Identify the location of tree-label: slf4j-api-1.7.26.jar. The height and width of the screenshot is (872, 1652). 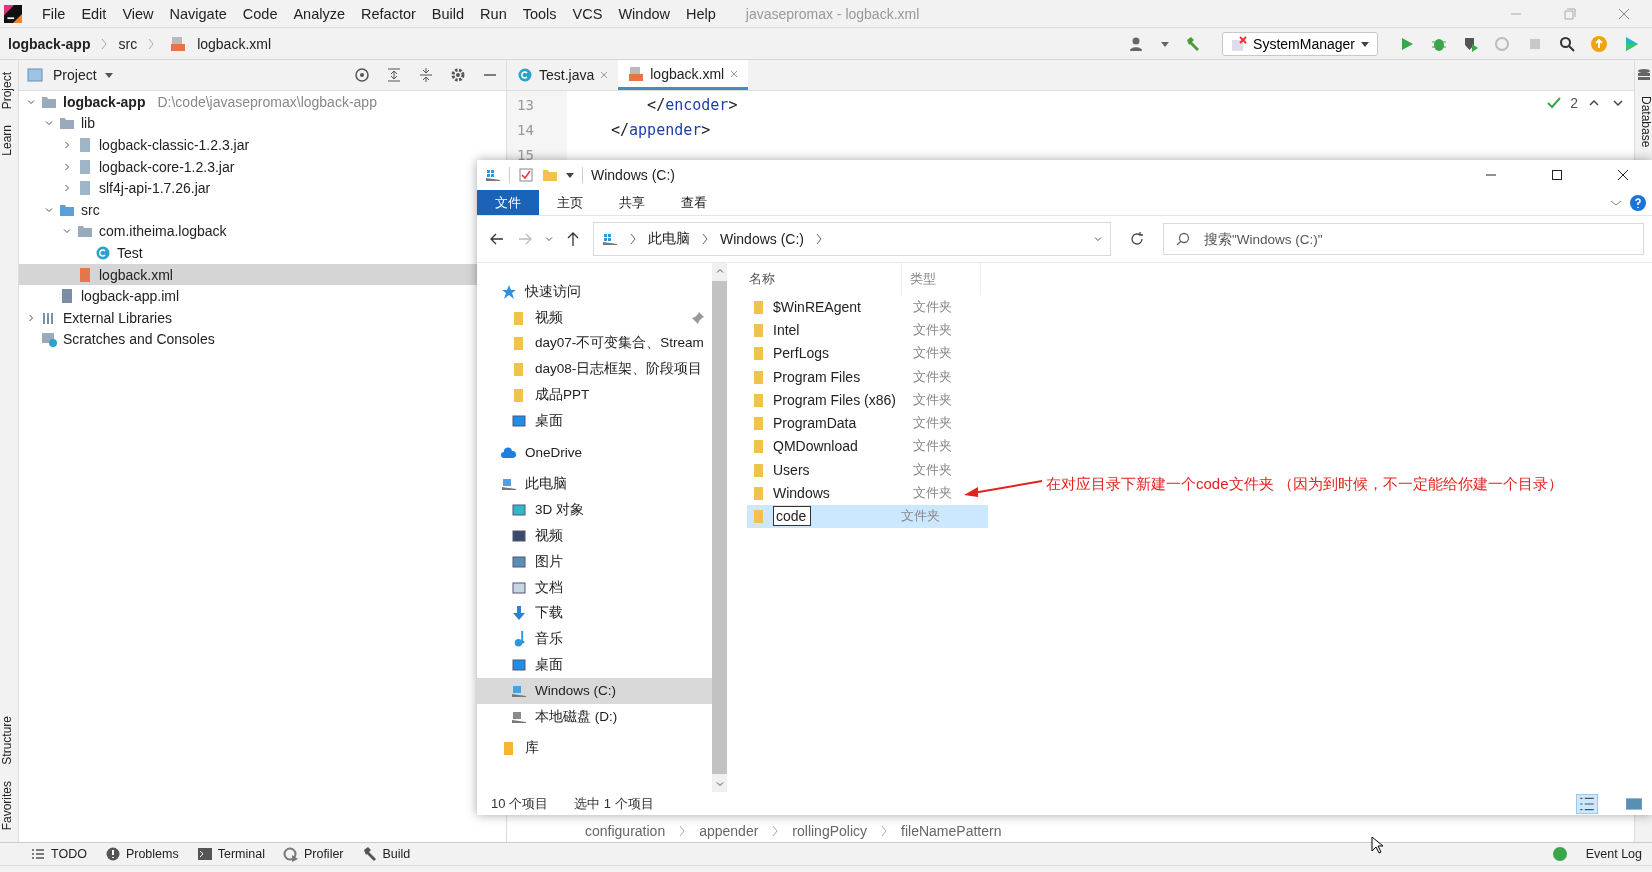
(155, 188).